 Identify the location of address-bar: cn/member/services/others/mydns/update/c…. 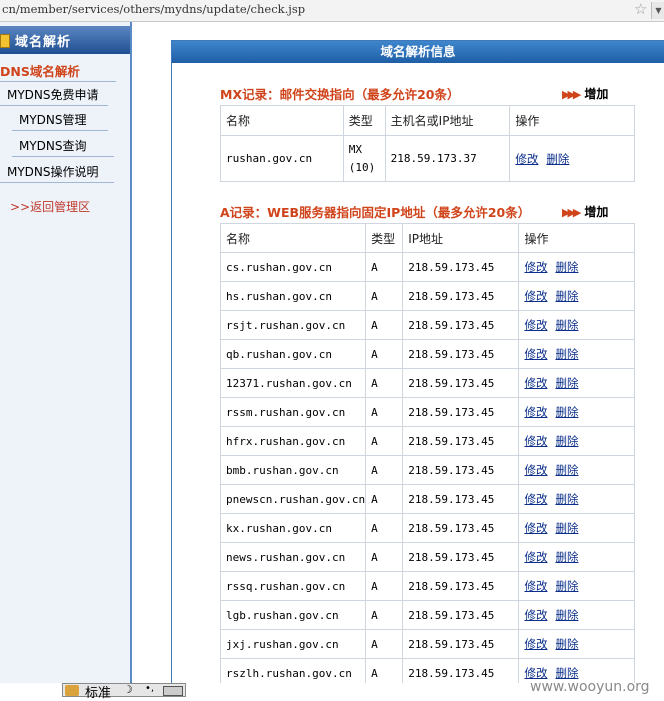
(332, 11).